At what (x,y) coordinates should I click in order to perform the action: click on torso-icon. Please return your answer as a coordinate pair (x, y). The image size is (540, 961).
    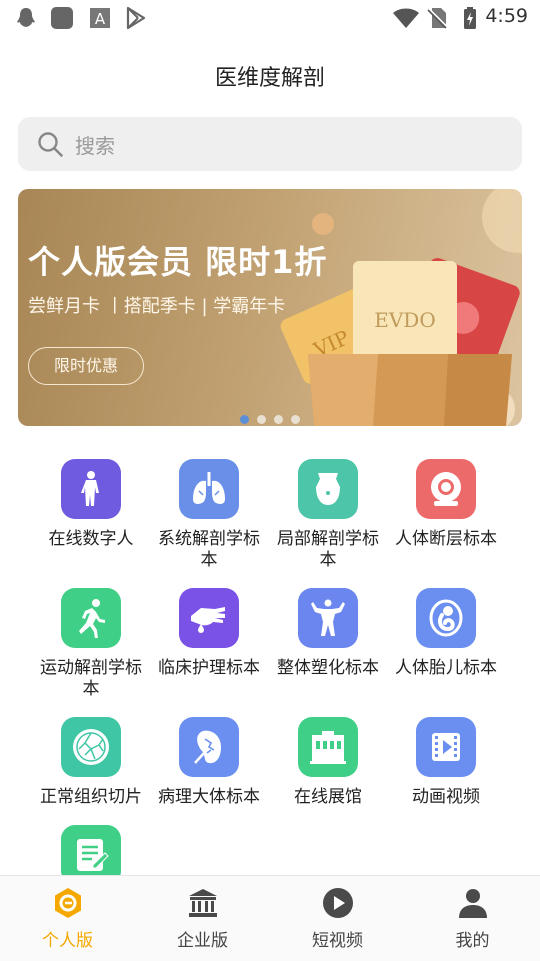
    Looking at the image, I should click on (328, 489).